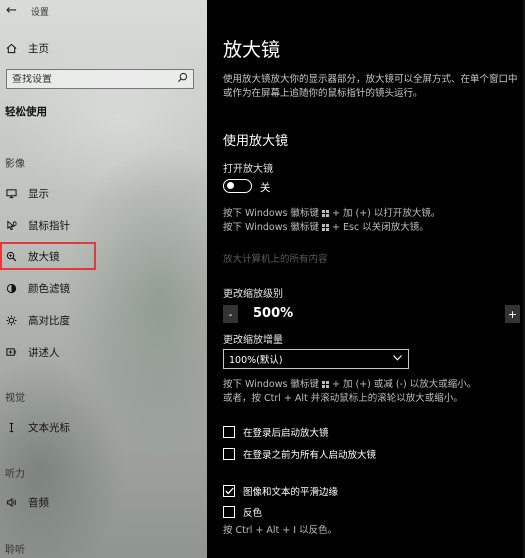 The width and height of the screenshot is (525, 558). What do you see at coordinates (49, 225) in the screenshot?
I see `sidebar-item-label: 鼠标指针` at bounding box center [49, 225].